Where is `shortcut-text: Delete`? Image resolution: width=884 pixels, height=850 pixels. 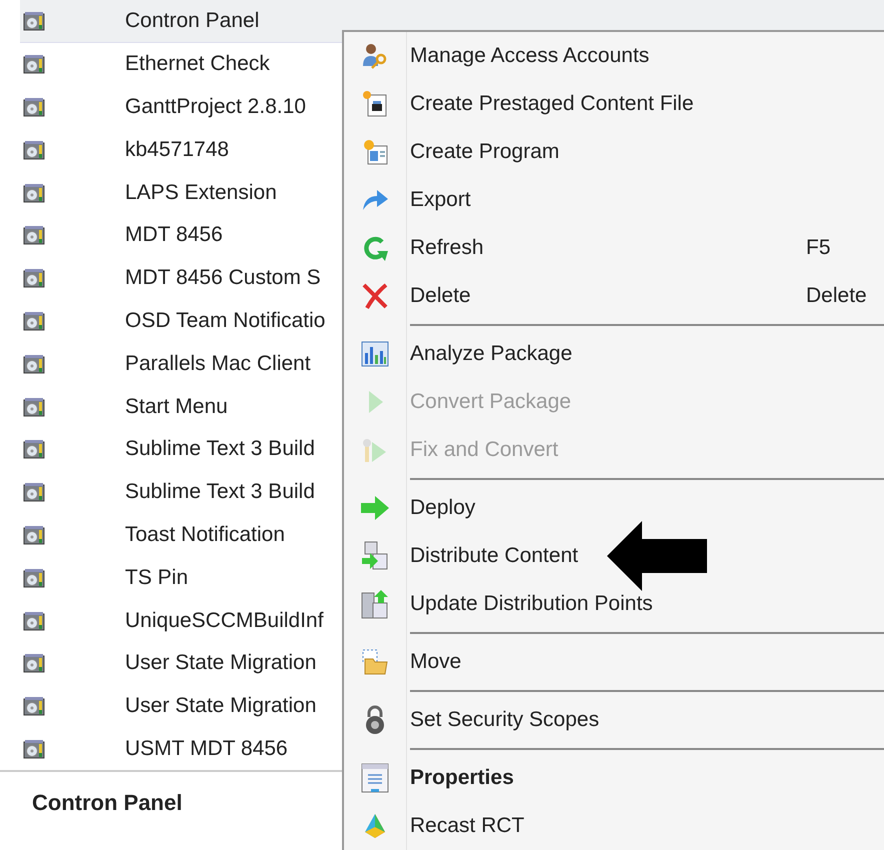 shortcut-text: Delete is located at coordinates (837, 296).